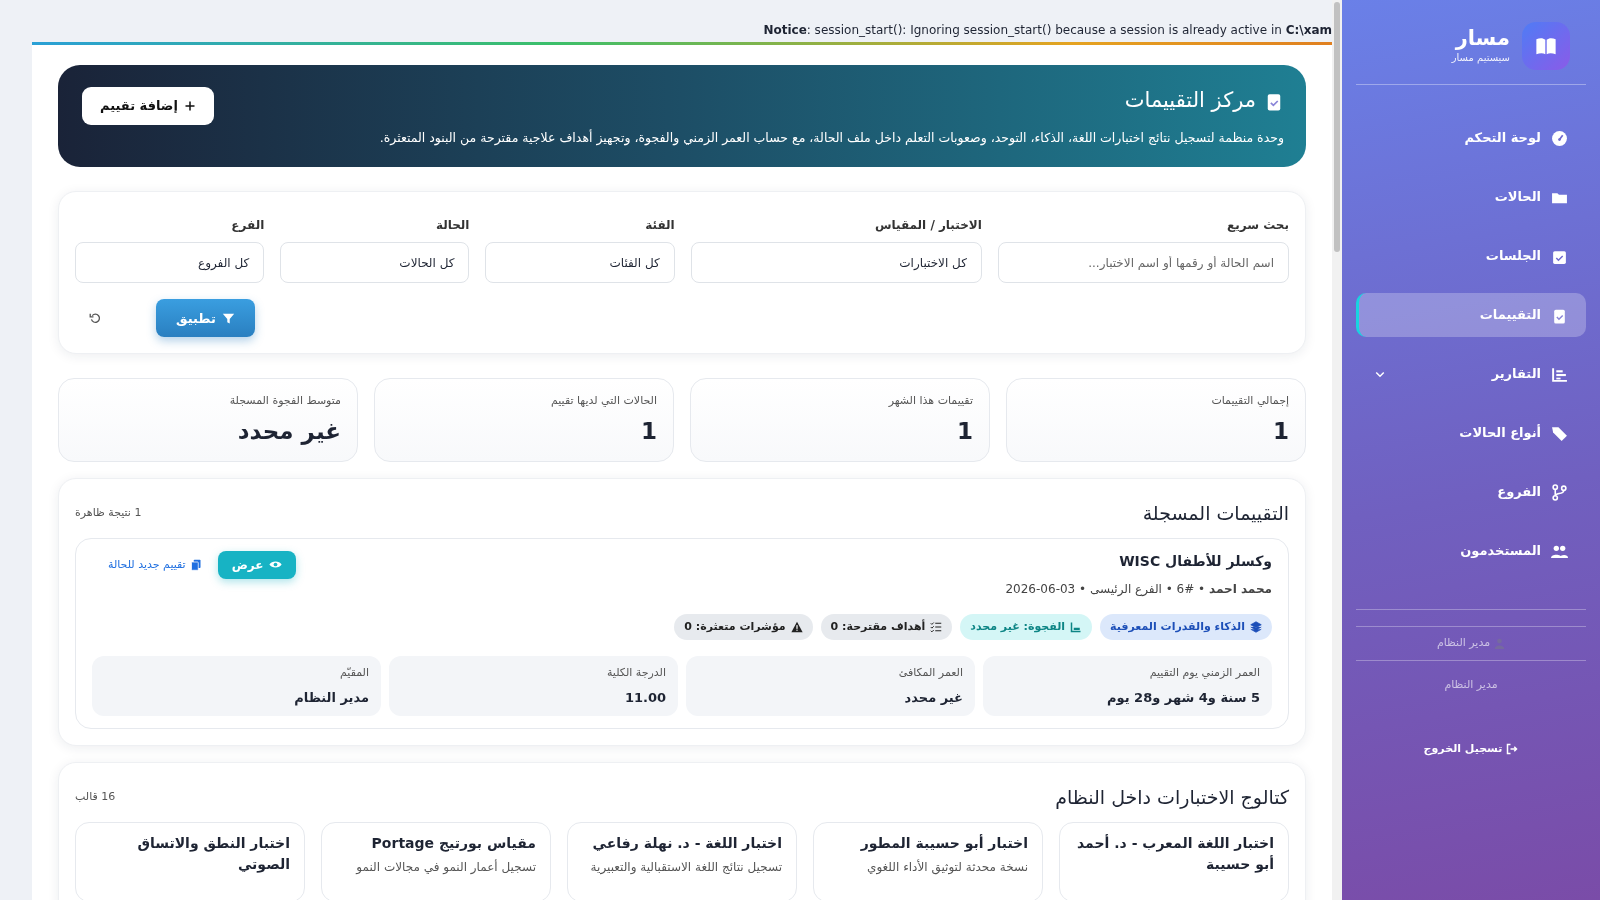 The image size is (1600, 900). What do you see at coordinates (1482, 38) in the screenshot?
I see `brand-title: مسار` at bounding box center [1482, 38].